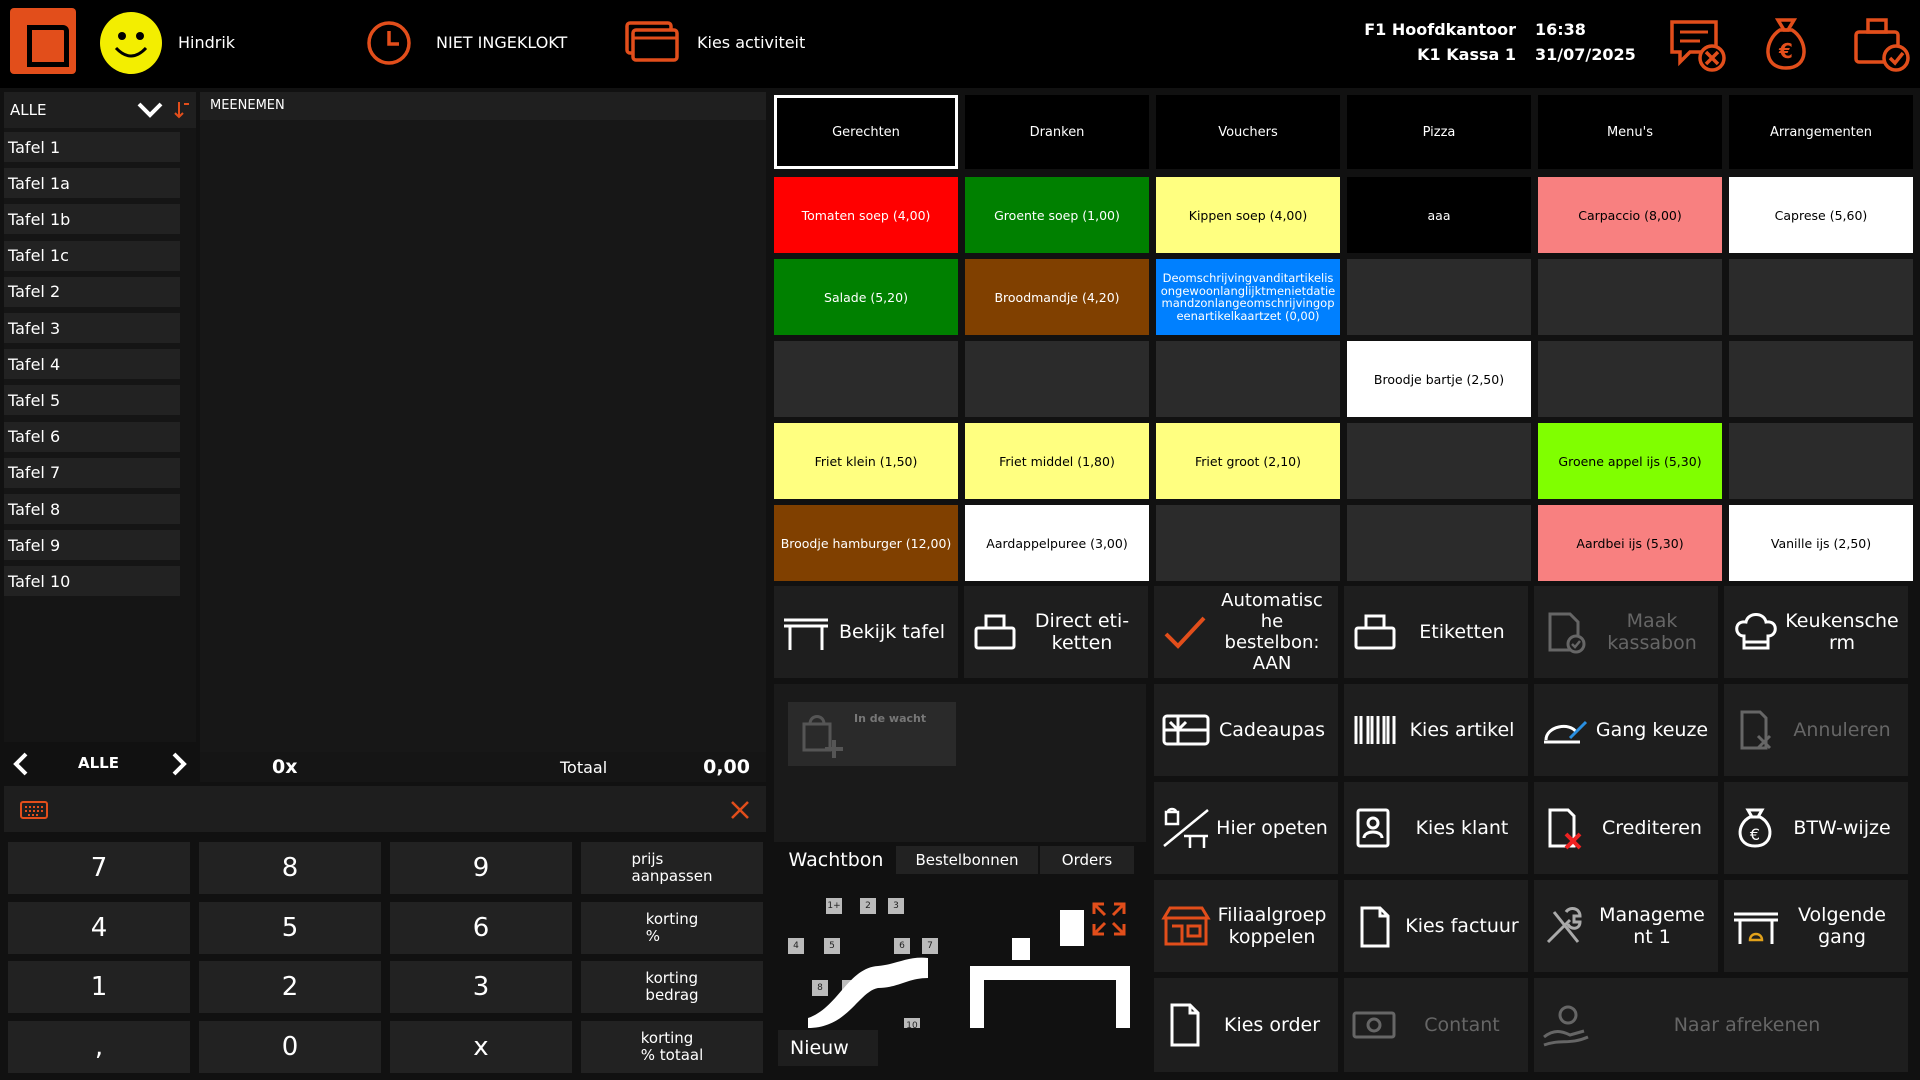  Describe the element at coordinates (21, 764) in the screenshot. I see `chevron-left-icon` at that location.